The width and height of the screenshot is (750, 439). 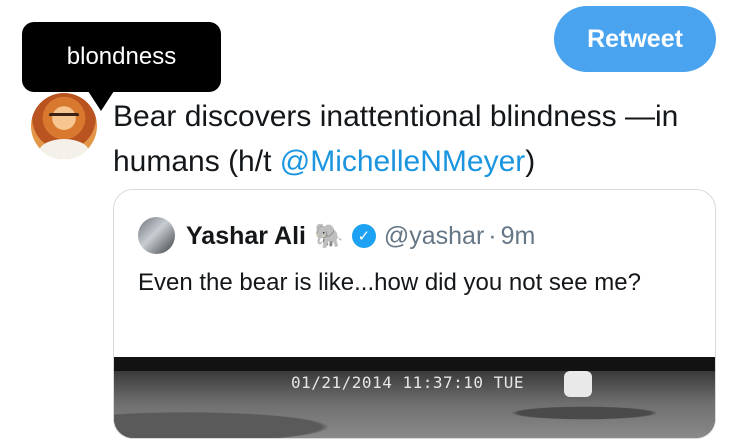 I want to click on verified-badge-icon: ✓, so click(x=363, y=236).